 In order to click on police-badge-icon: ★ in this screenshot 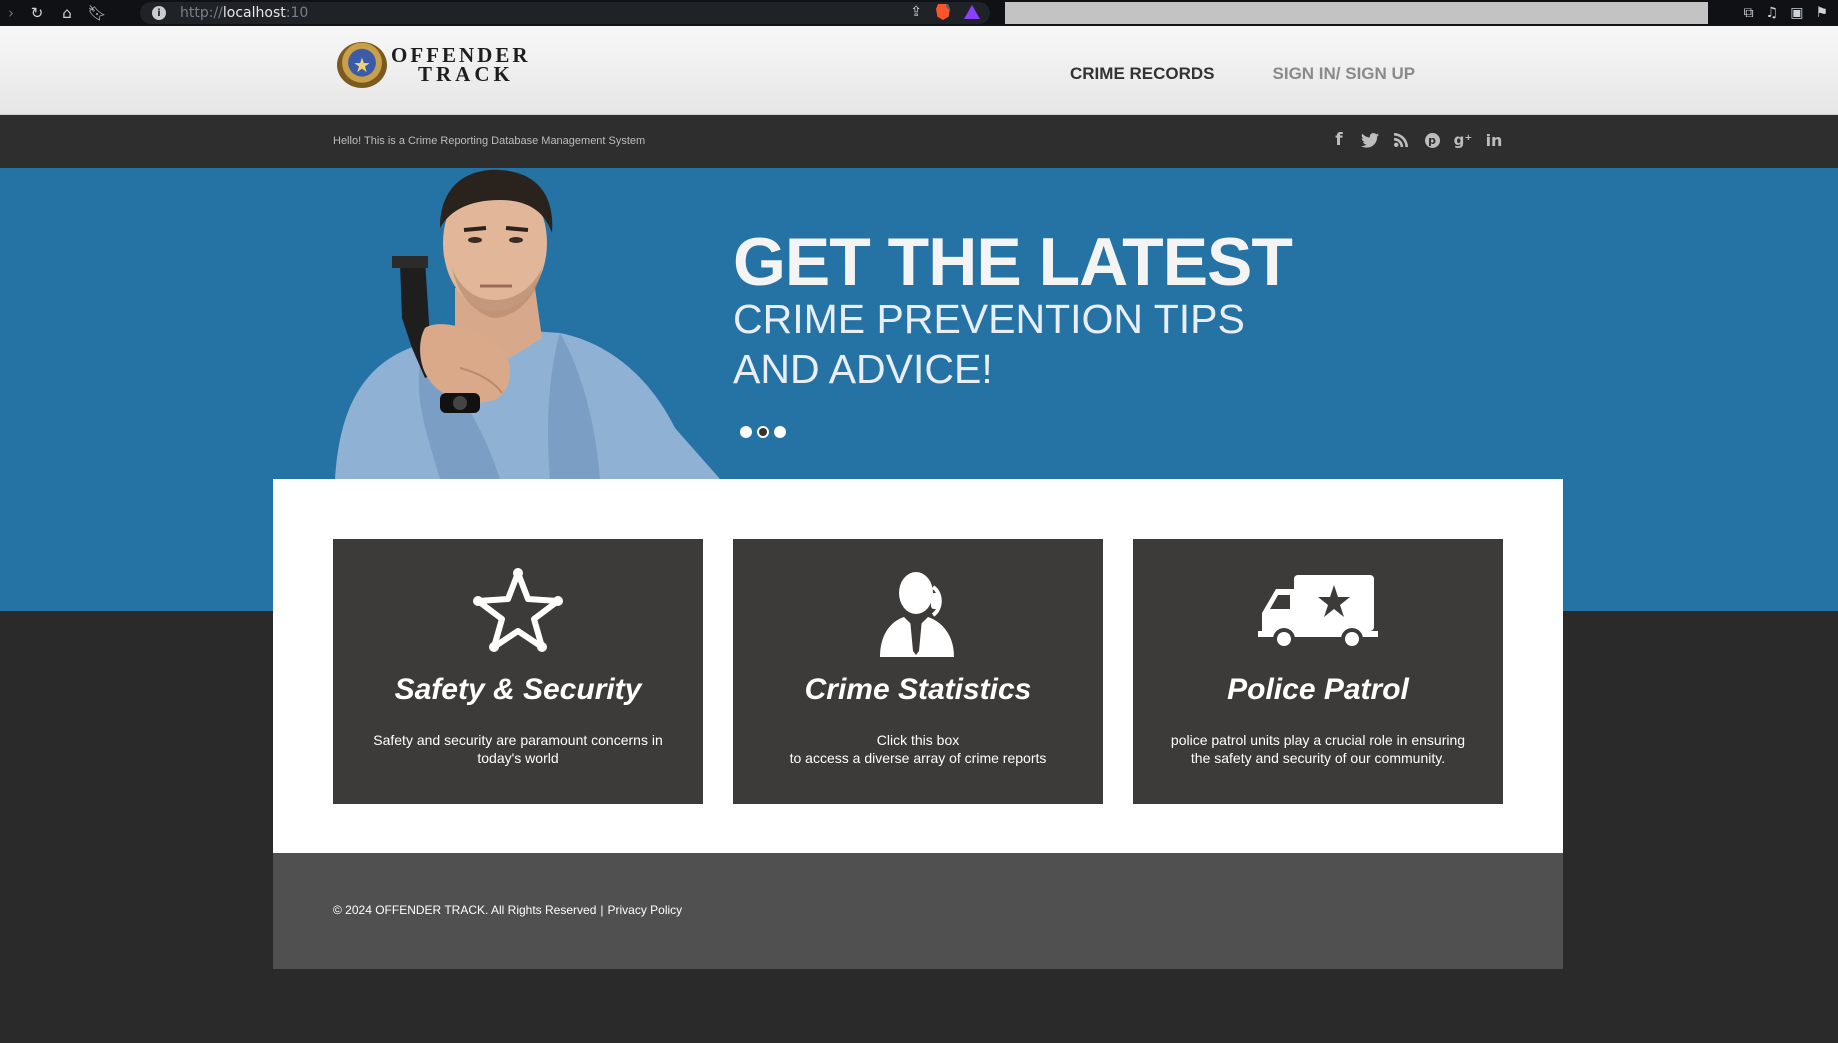, I will do `click(362, 65)`.